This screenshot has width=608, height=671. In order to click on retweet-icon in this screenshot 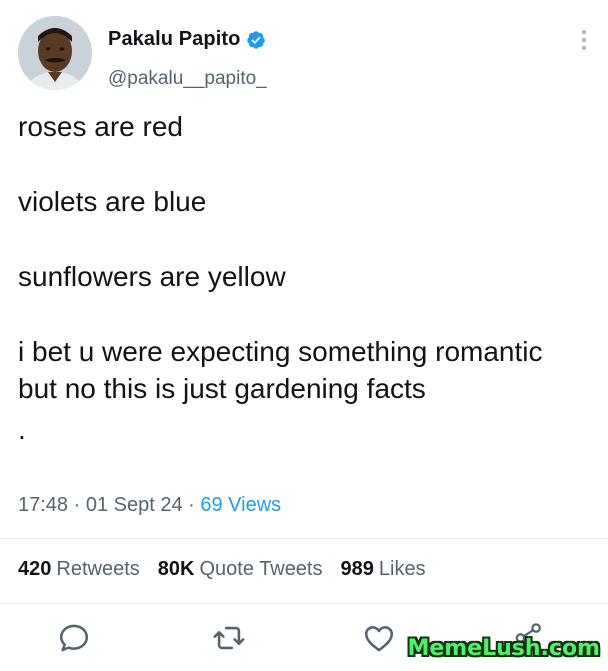, I will do `click(229, 638)`.